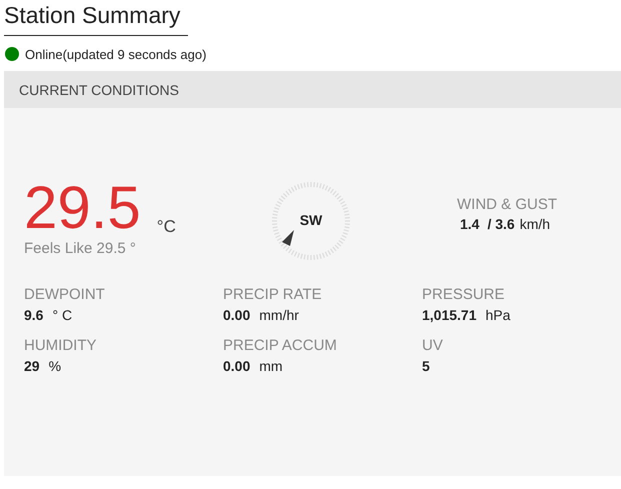  What do you see at coordinates (507, 204) in the screenshot?
I see `wind-label: WIND & GUST` at bounding box center [507, 204].